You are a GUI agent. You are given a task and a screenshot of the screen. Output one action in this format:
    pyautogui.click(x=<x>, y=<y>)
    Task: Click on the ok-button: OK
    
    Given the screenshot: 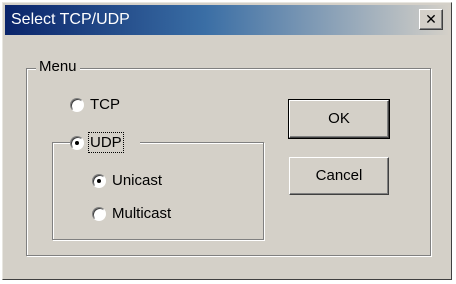 What is the action you would take?
    pyautogui.click(x=339, y=119)
    